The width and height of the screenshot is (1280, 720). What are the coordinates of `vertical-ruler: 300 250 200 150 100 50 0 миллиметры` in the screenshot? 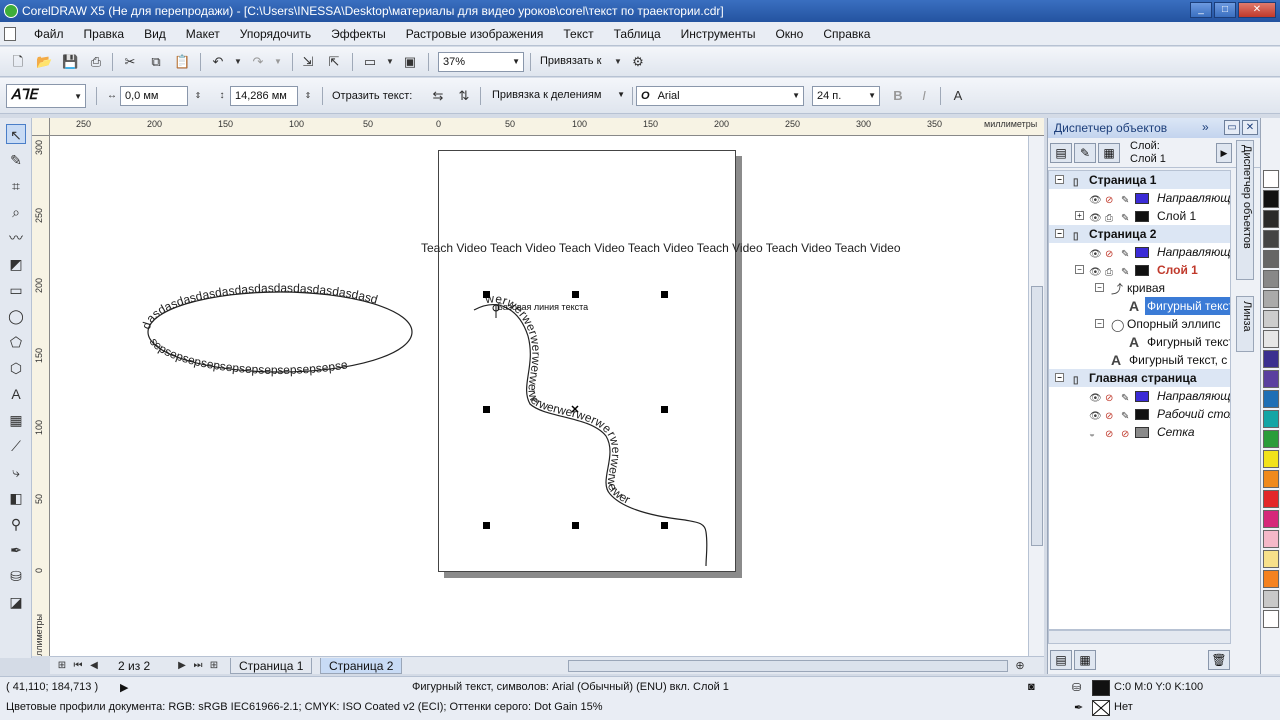 It's located at (41, 396).